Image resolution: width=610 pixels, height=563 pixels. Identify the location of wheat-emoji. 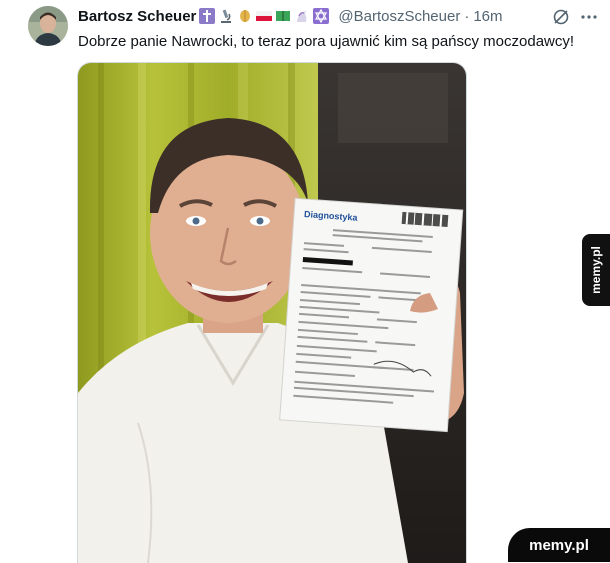
(245, 16).